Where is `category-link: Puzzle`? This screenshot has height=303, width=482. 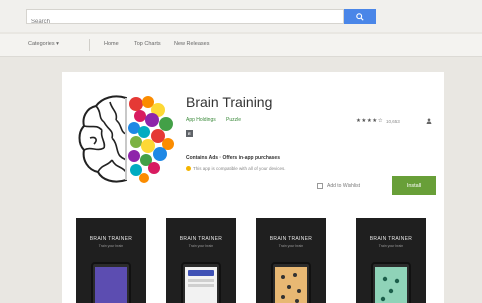
category-link: Puzzle is located at coordinates (233, 120).